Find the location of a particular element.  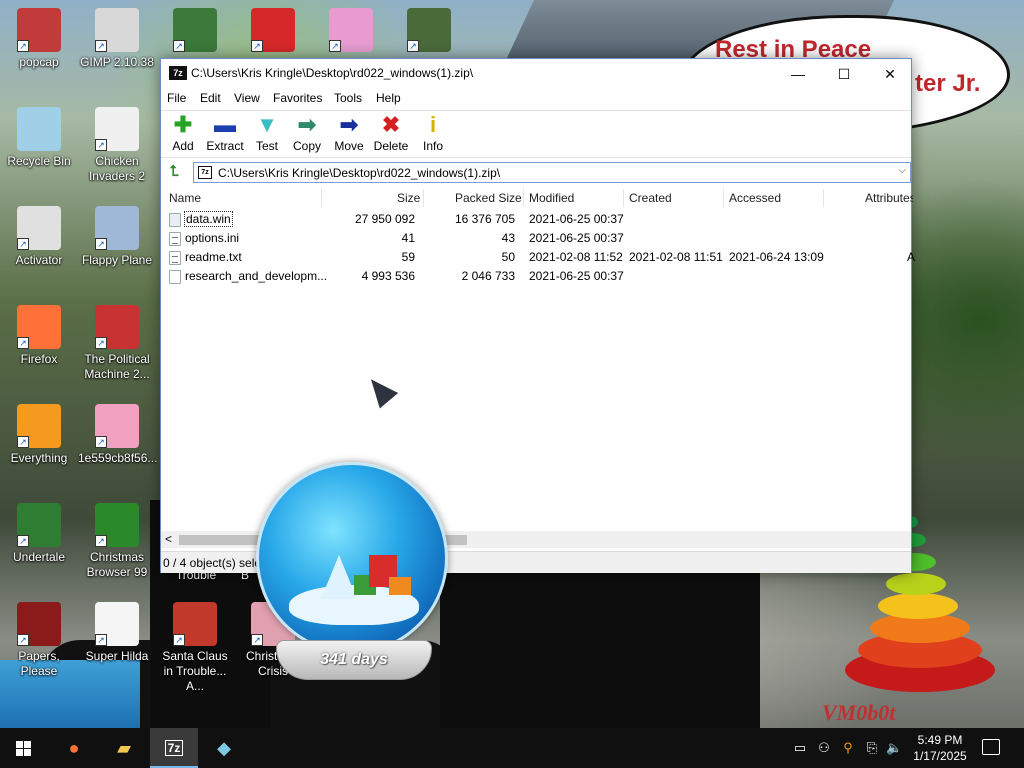

desktop-icon-label: GIMP 2.10.38 is located at coordinates (117, 62).